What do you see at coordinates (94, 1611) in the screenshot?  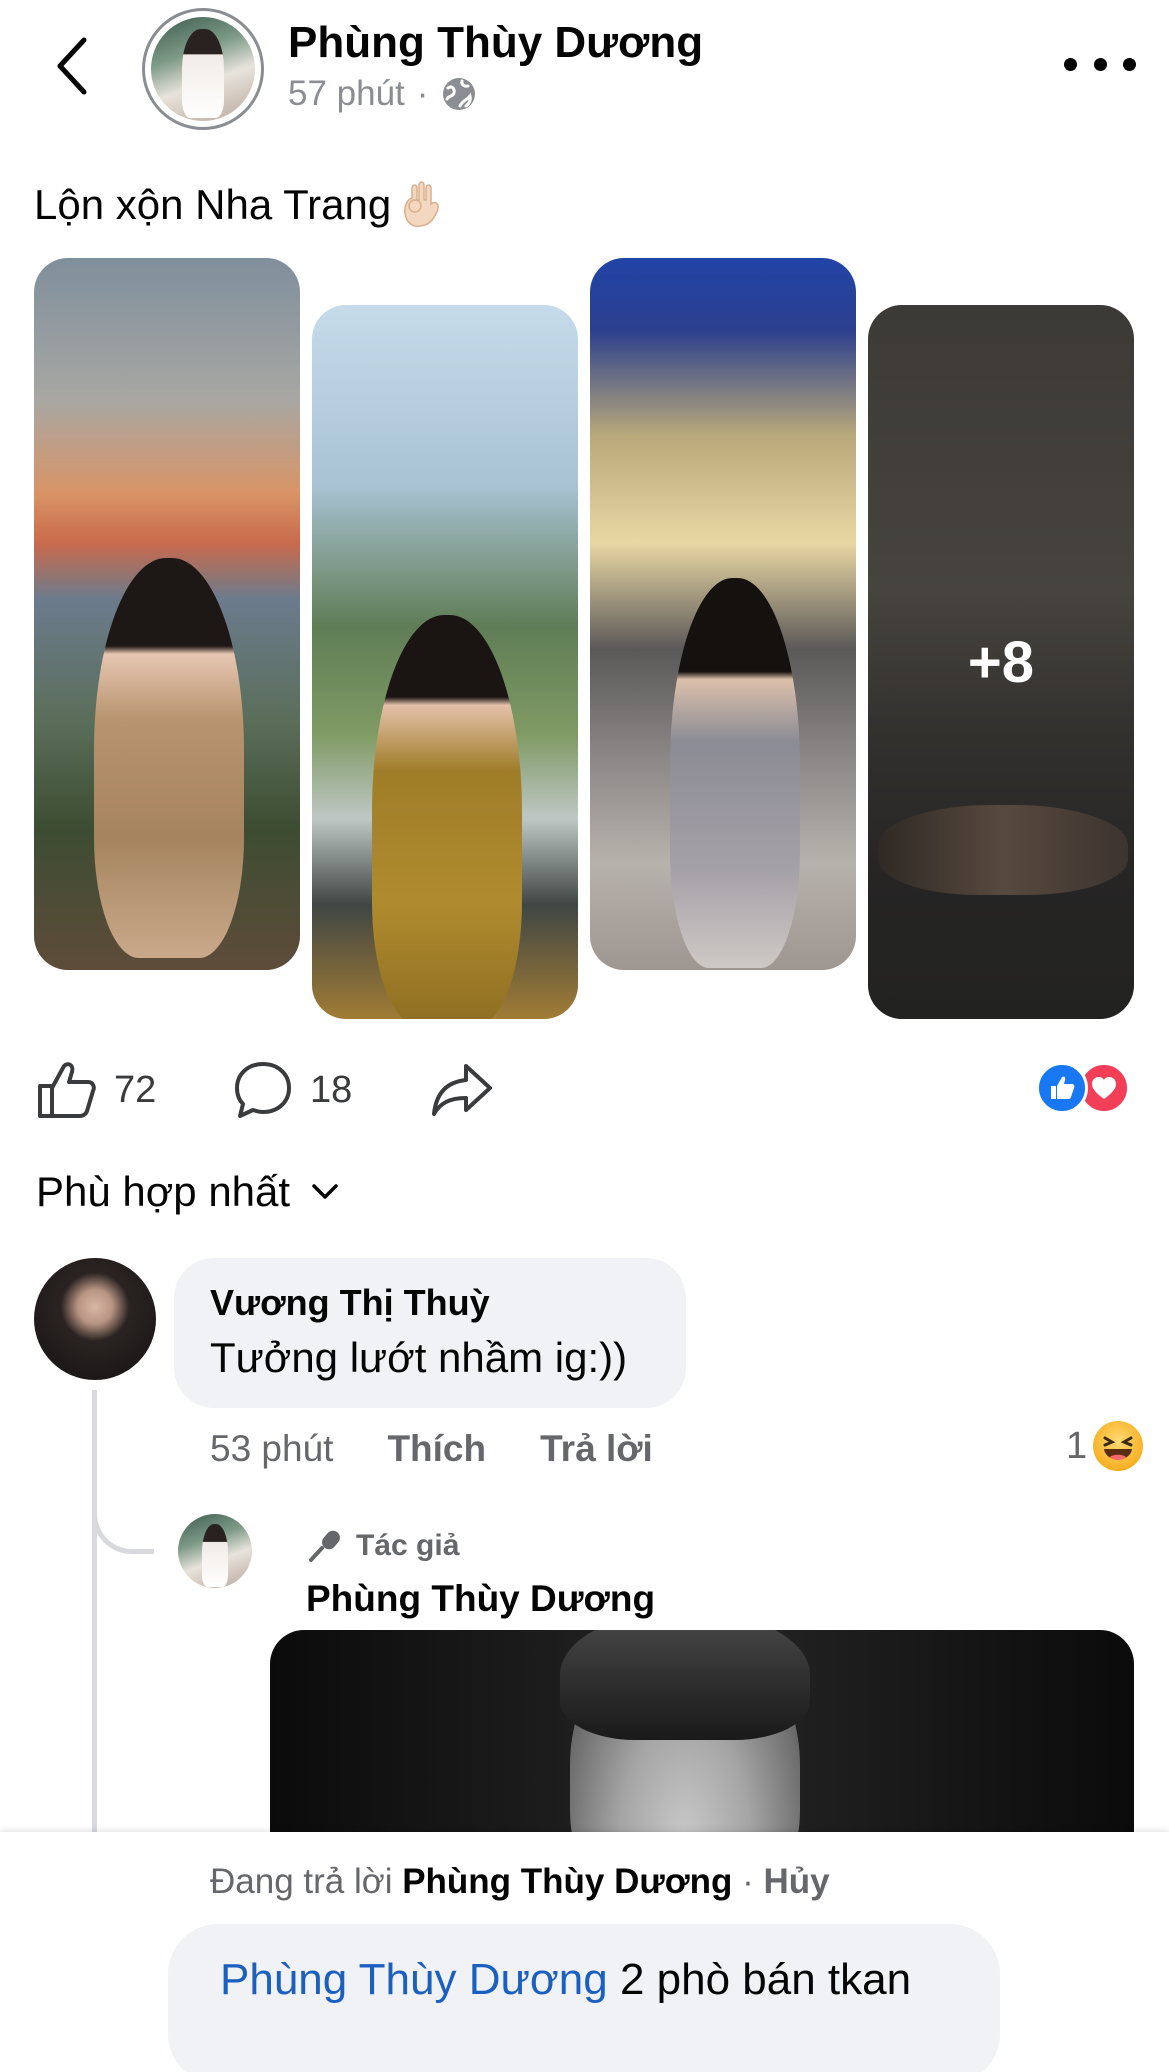 I see `thread-line` at bounding box center [94, 1611].